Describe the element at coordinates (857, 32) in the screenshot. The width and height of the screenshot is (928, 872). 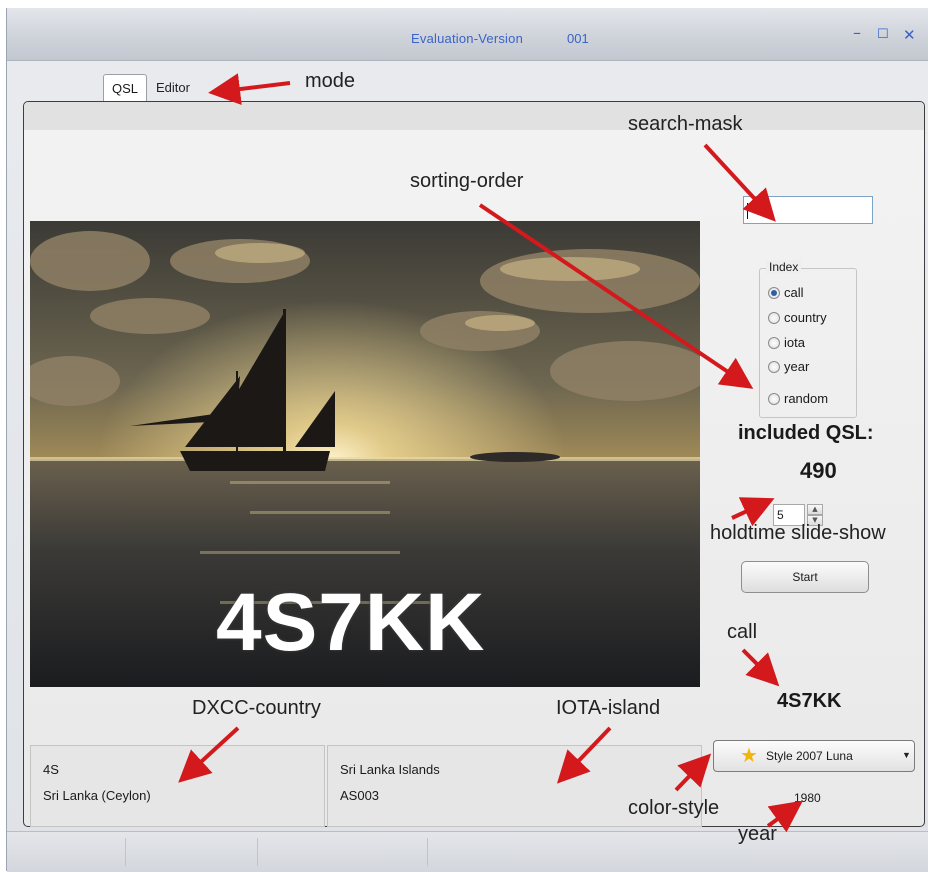
I see `minimize-icon: –` at that location.